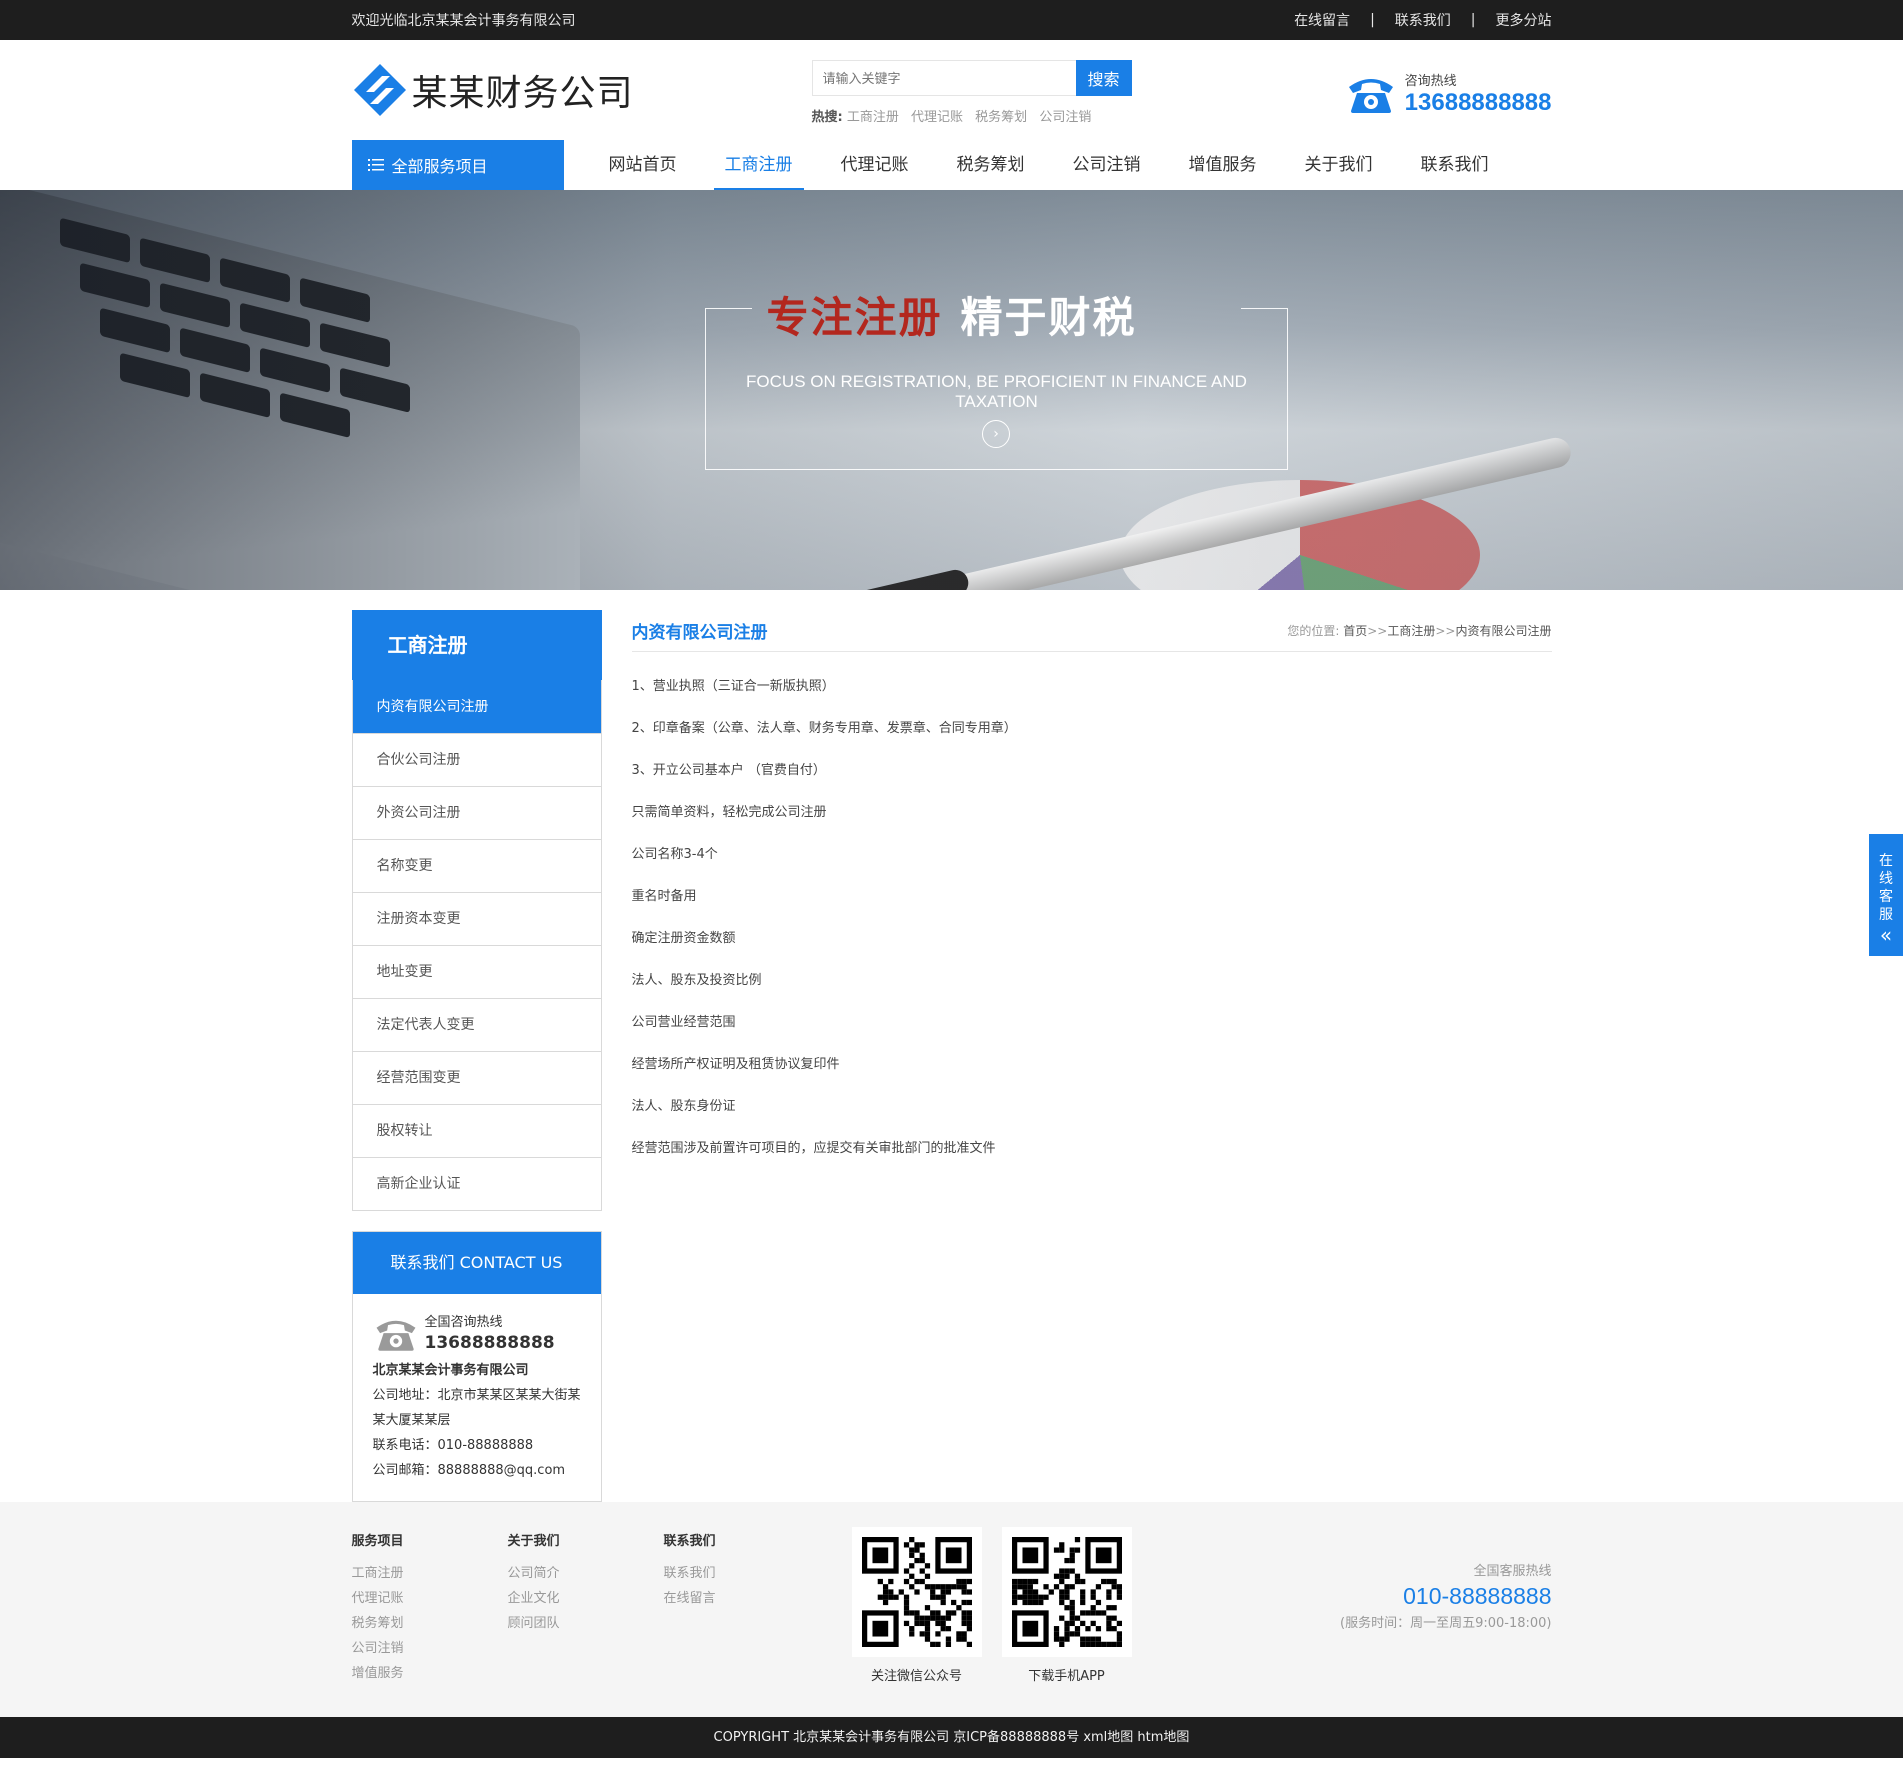 Image resolution: width=1903 pixels, height=1789 pixels. I want to click on footer-col-about: 关于我们 公司简介 企业文化 顾问团队, so click(534, 1583).